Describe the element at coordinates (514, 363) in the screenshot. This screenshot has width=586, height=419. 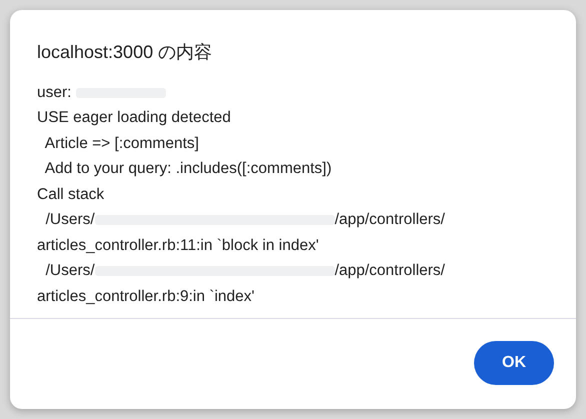
I see `ok-button: OK` at that location.